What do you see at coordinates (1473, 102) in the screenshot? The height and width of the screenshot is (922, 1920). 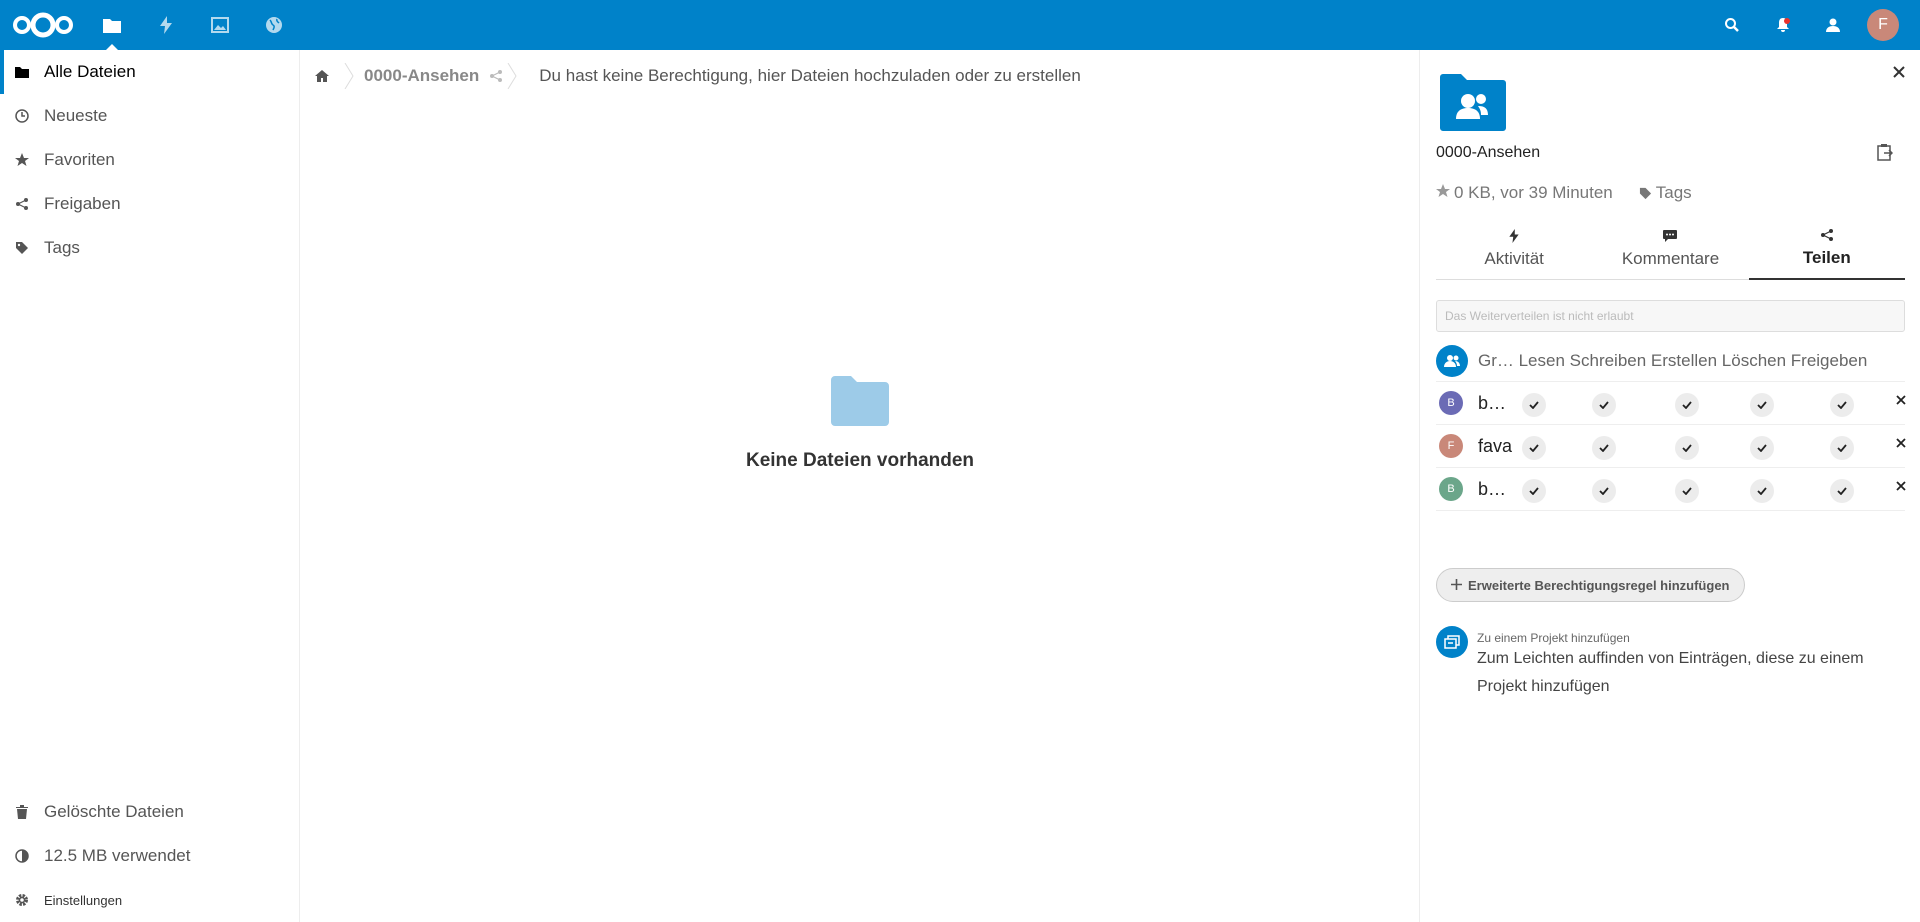 I see `shared-folder-icon` at bounding box center [1473, 102].